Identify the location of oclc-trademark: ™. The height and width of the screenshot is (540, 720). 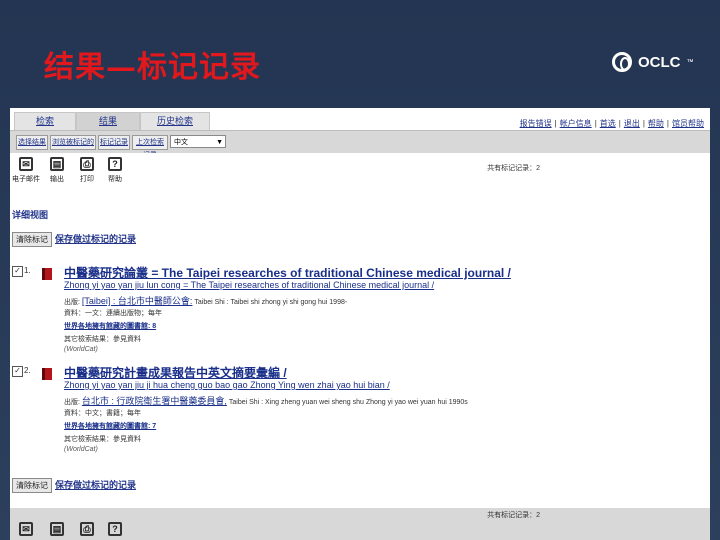
(690, 62).